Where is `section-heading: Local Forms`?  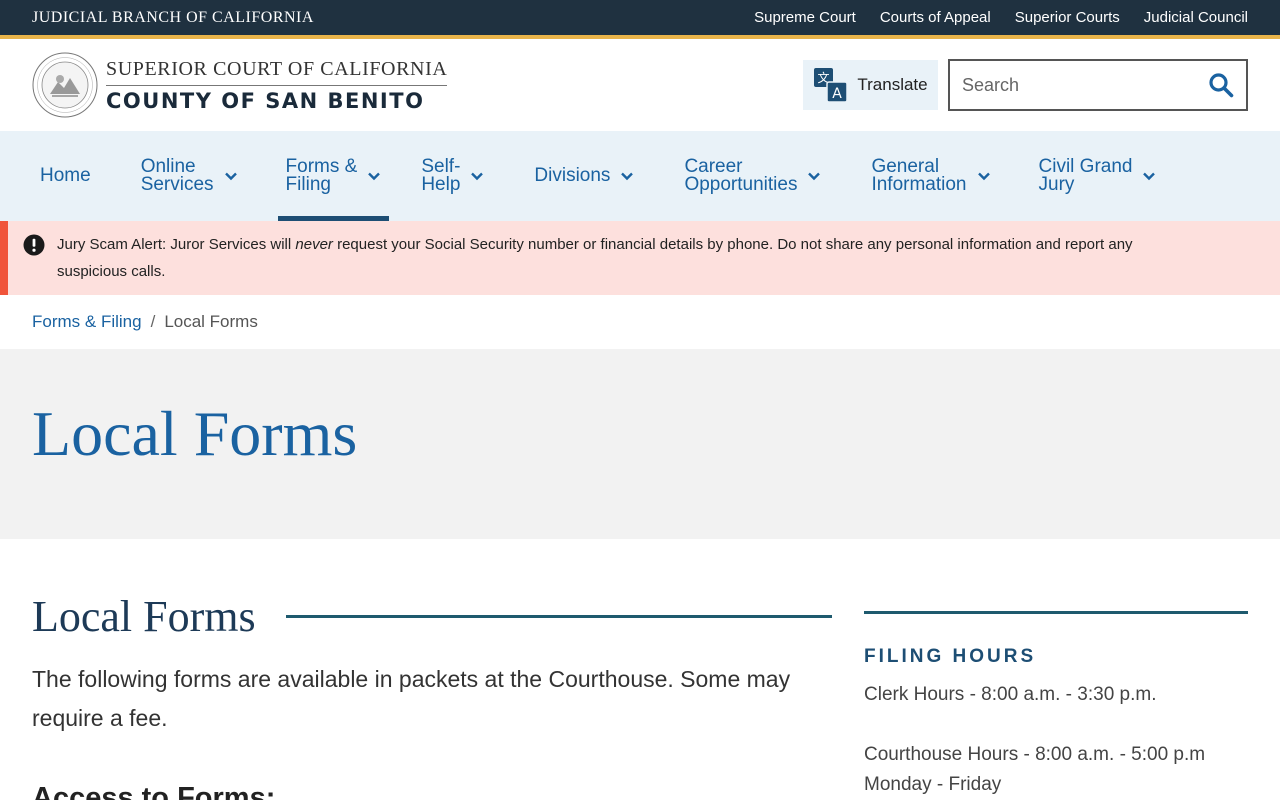
section-heading: Local Forms is located at coordinates (144, 616).